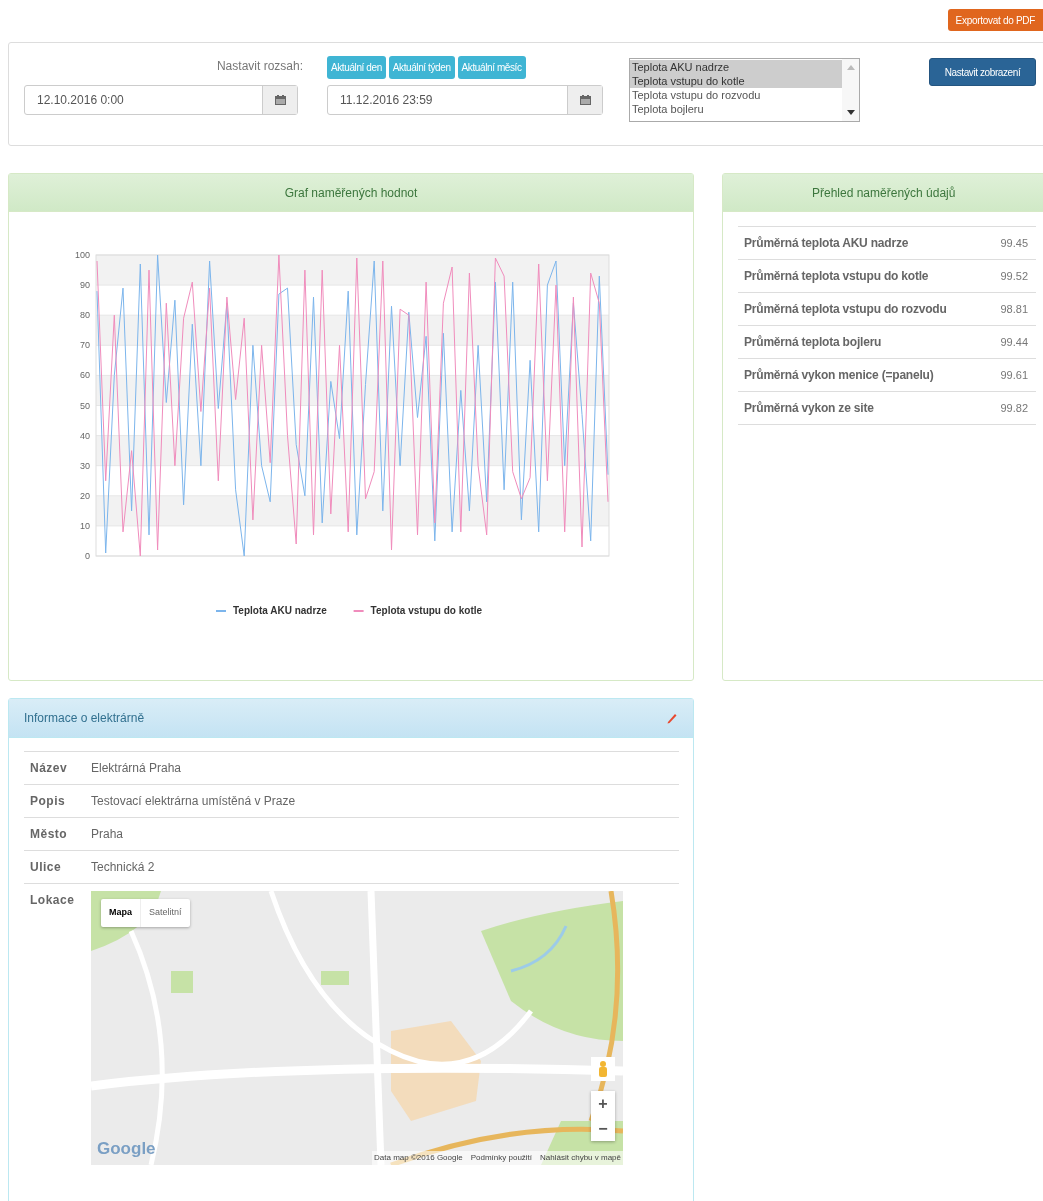 This screenshot has height=1201, width=1043. I want to click on panel-title: Informace o elektrárně, so click(84, 718).